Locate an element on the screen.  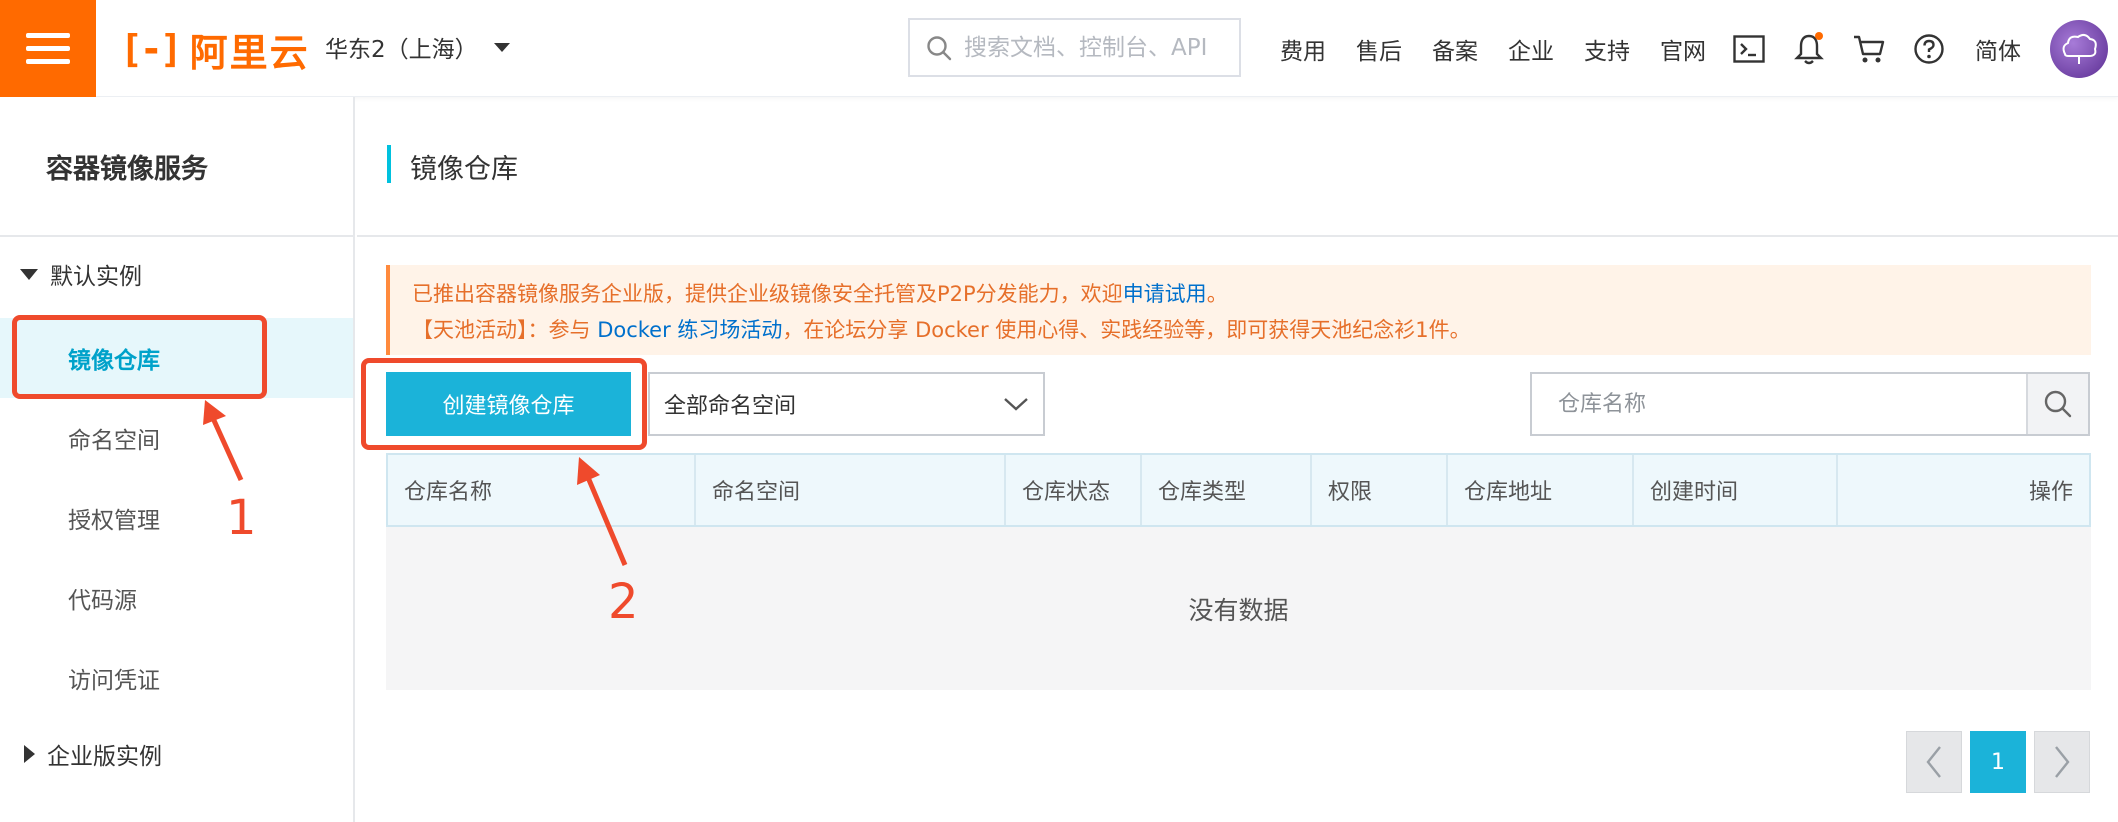
nav-link-enterprise: 企业 is located at coordinates (1531, 49).